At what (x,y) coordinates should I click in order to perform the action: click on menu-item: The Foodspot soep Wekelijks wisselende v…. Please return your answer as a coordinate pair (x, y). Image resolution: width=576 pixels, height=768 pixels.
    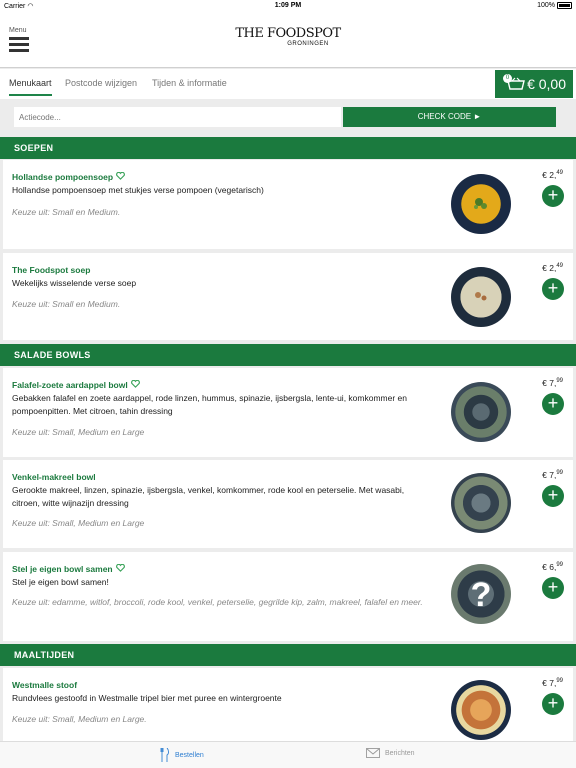
    Looking at the image, I should click on (288, 296).